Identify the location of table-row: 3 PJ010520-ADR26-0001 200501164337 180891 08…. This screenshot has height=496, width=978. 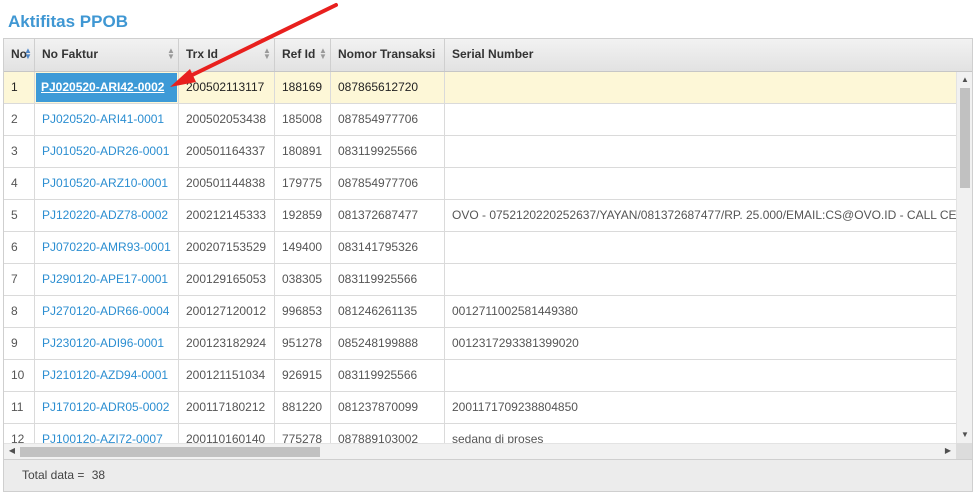
(480, 152).